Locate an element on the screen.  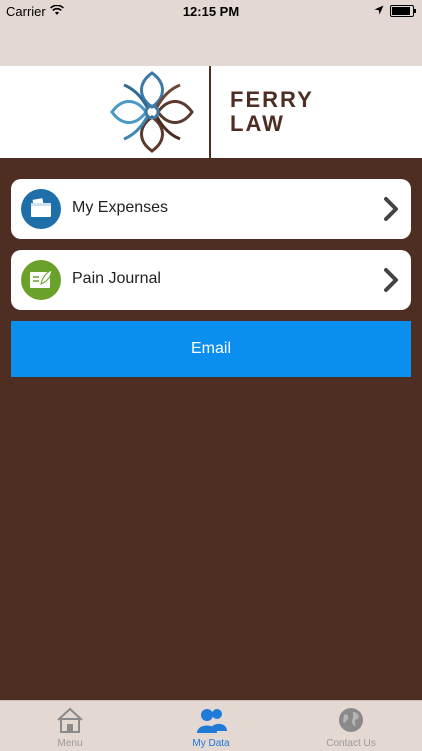
brand-divider is located at coordinates (210, 112).